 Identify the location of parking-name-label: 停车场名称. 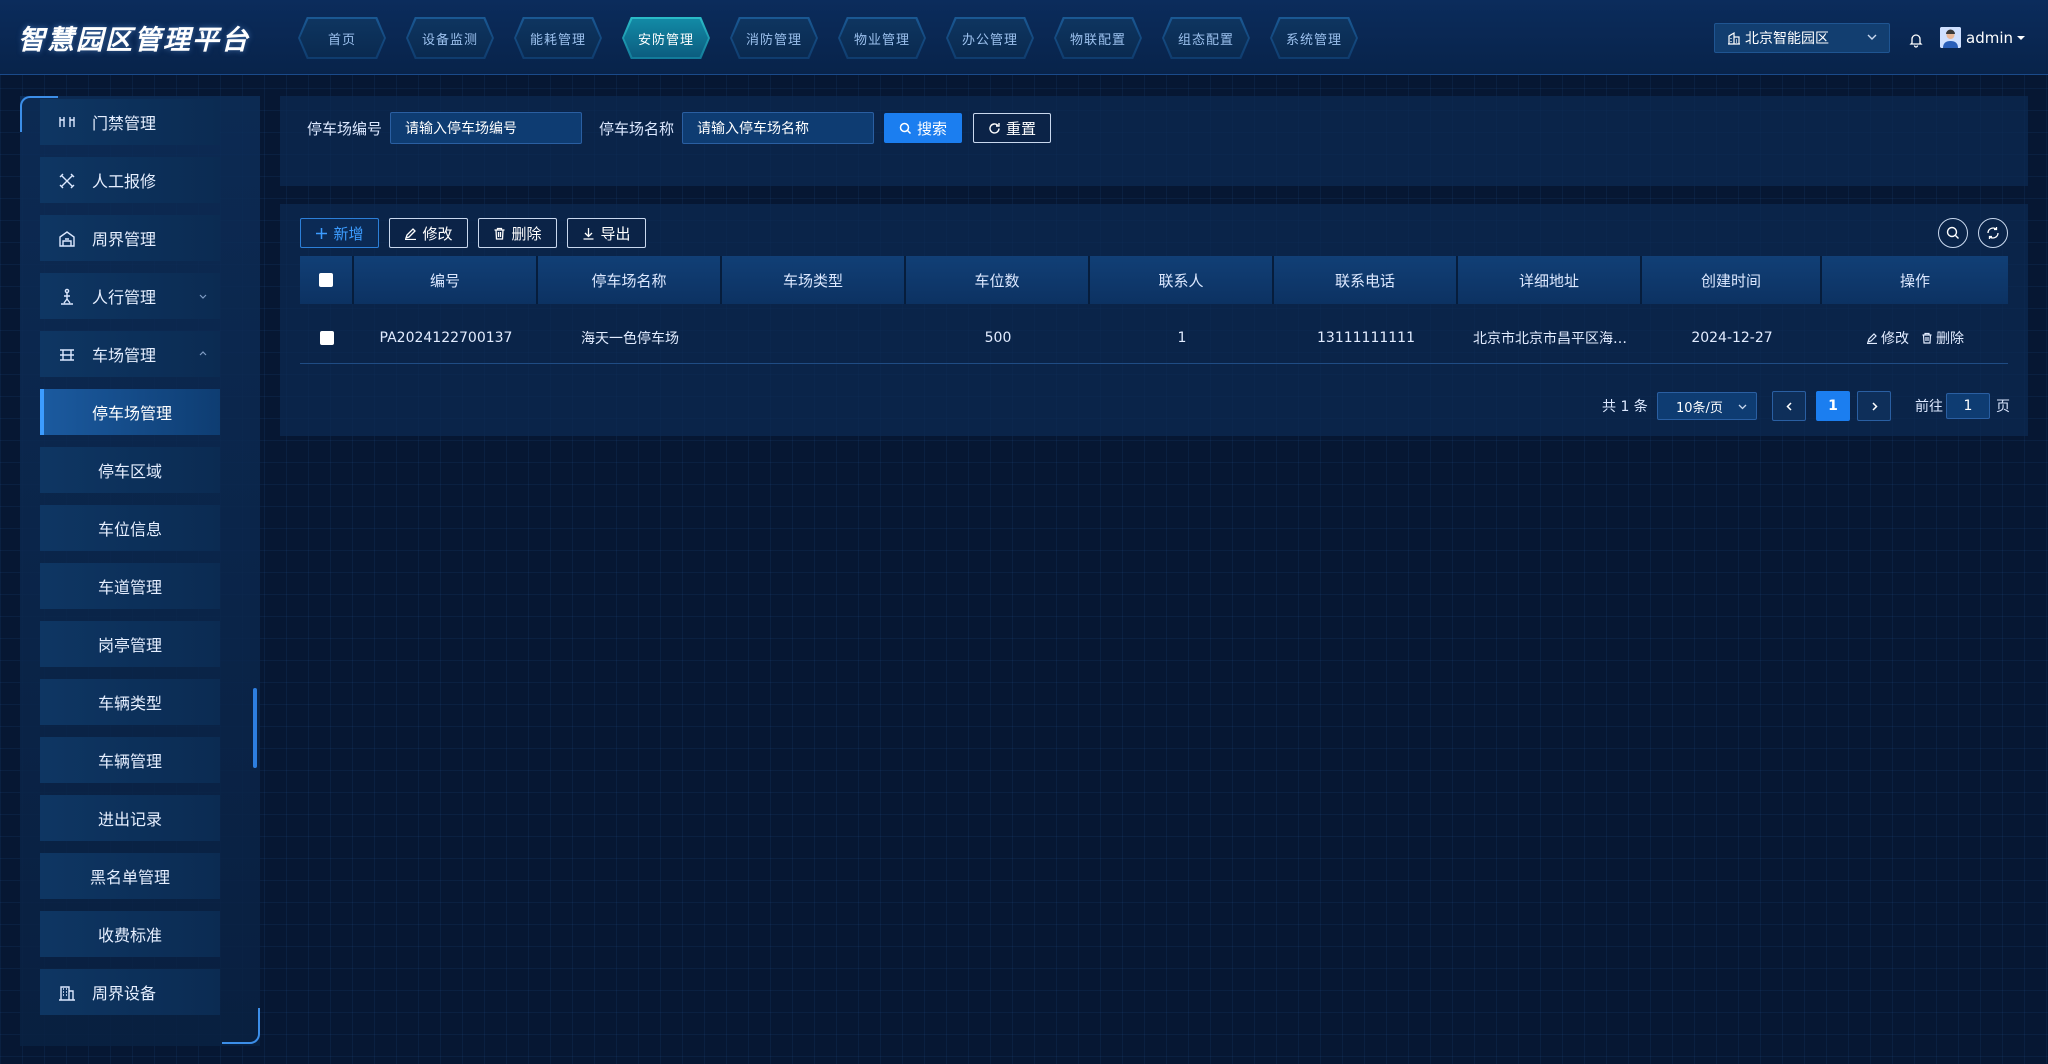
(637, 129).